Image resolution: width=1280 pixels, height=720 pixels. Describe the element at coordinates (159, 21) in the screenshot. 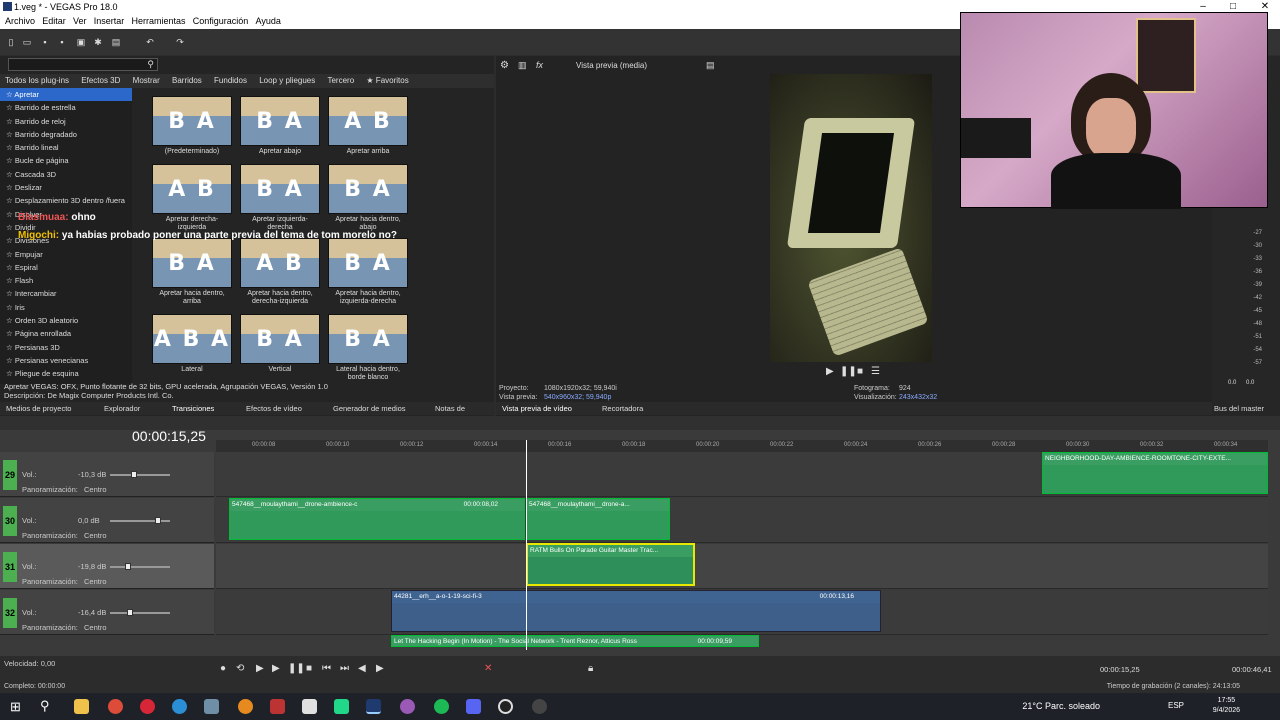

I see `menu-herramientas: Herramientas` at that location.